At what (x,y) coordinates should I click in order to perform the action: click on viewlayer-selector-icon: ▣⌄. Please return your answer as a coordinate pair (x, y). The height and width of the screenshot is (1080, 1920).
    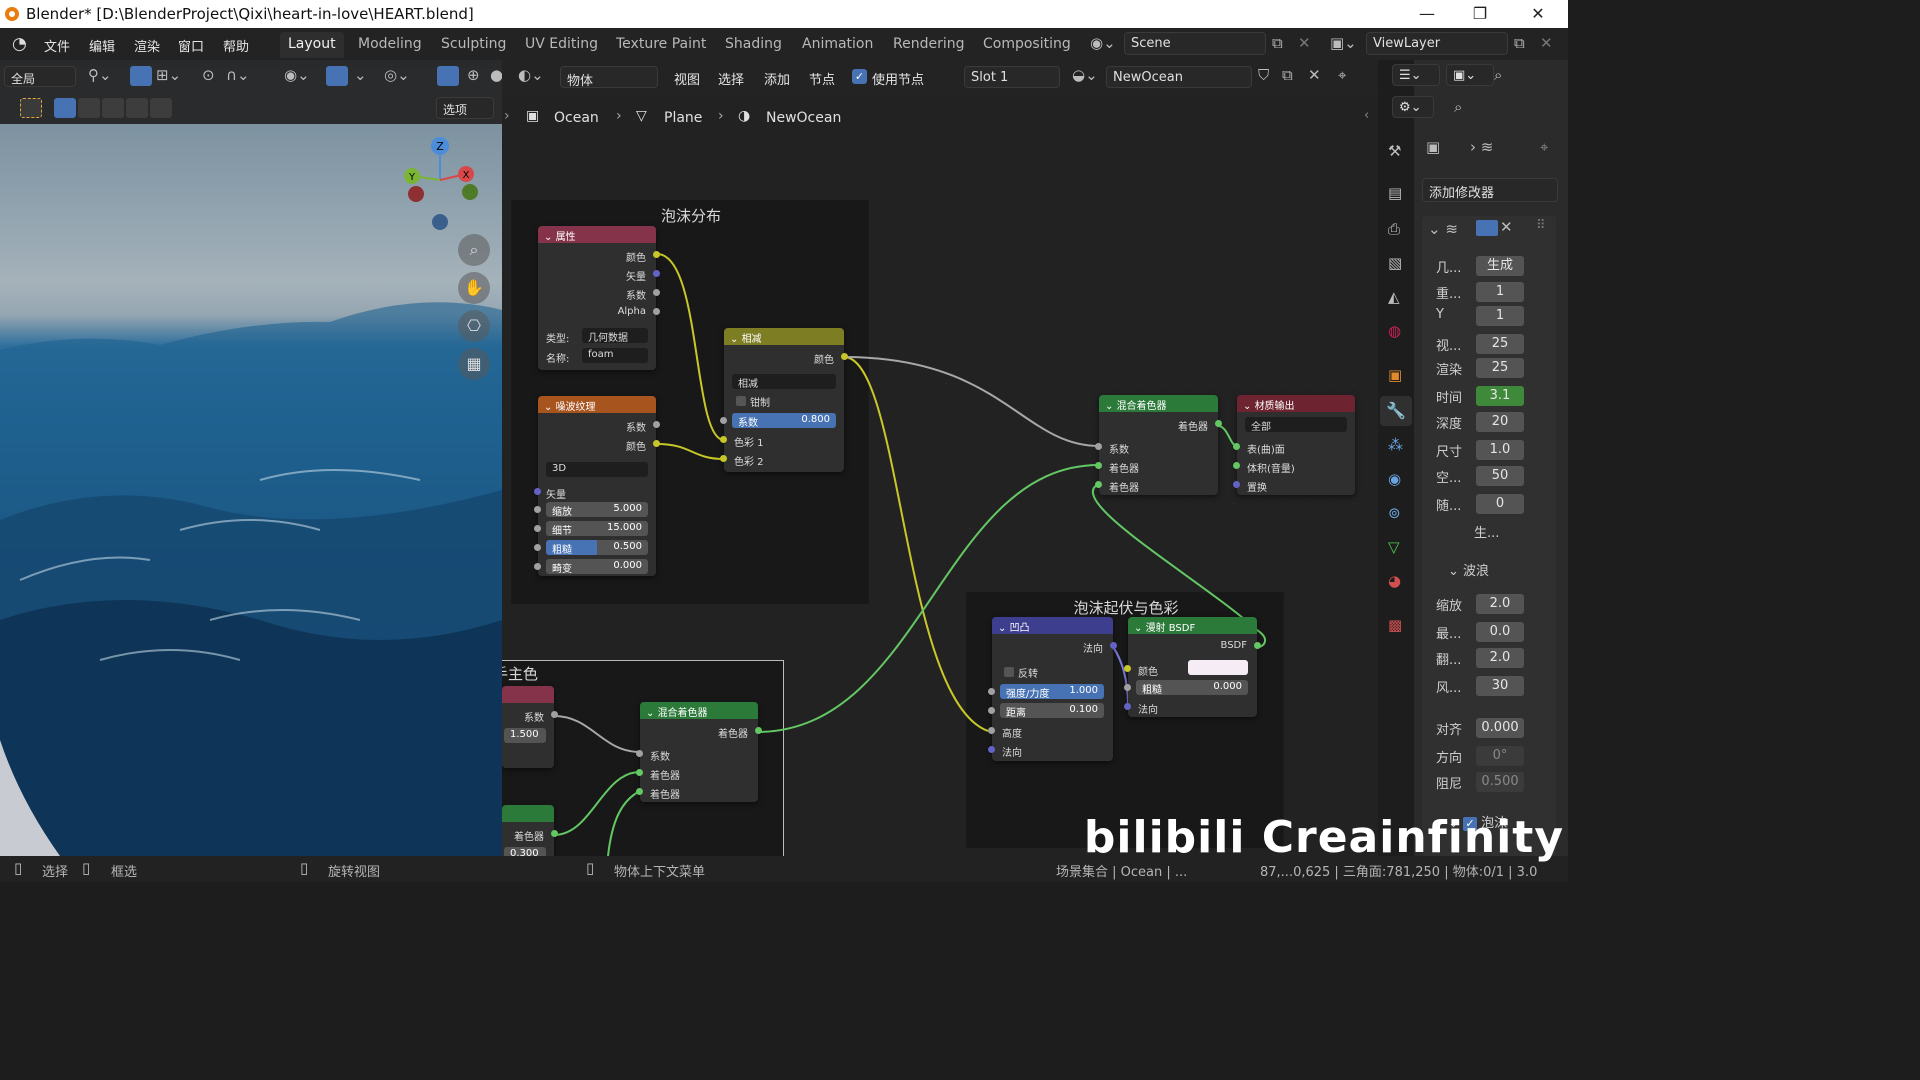
    Looking at the image, I should click on (1343, 43).